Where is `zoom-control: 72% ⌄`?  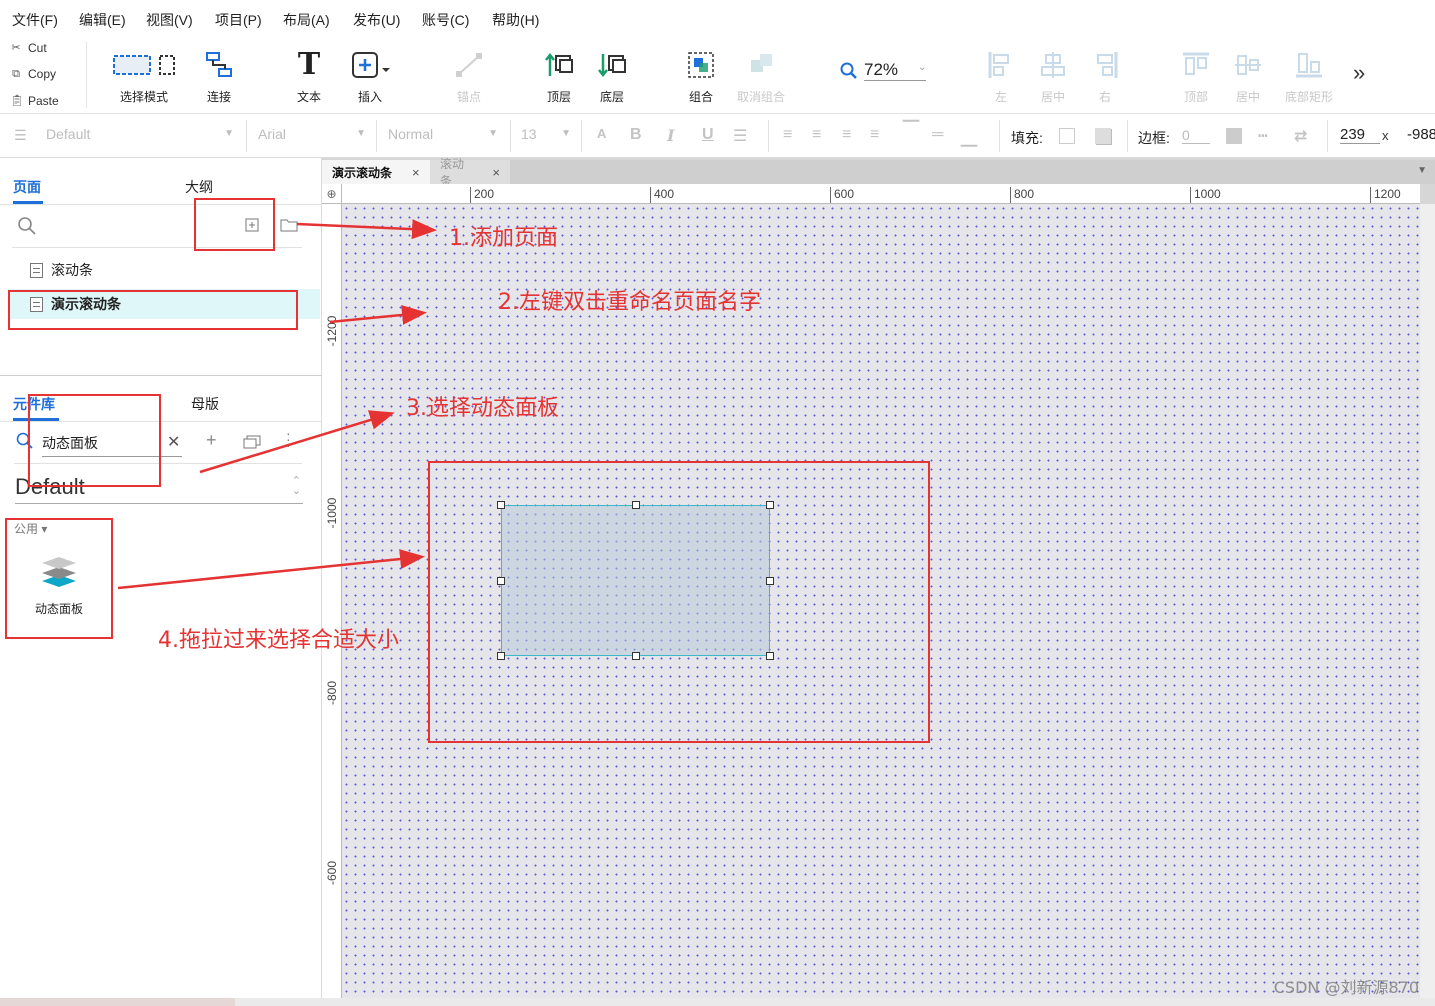 zoom-control: 72% ⌄ is located at coordinates (883, 70).